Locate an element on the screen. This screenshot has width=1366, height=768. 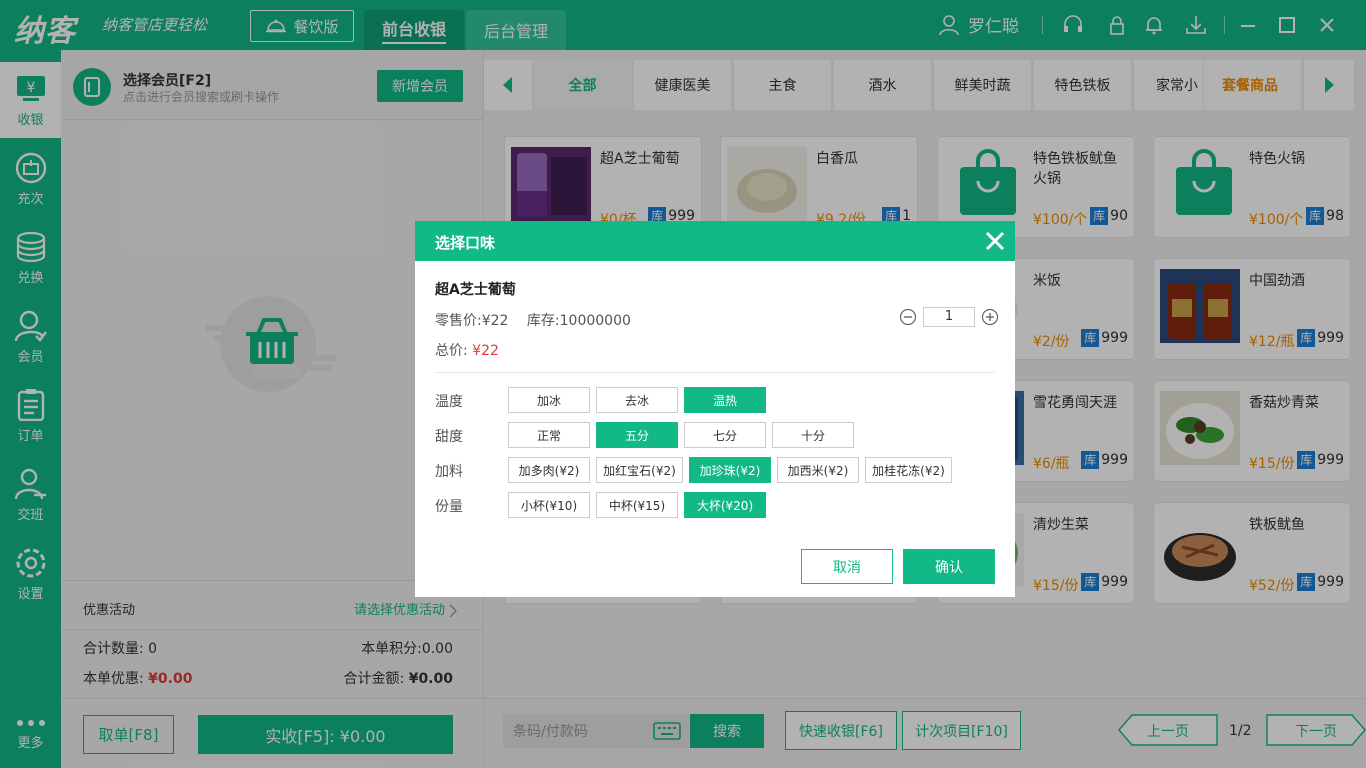
quantity-stepper: 1 is located at coordinates (949, 317).